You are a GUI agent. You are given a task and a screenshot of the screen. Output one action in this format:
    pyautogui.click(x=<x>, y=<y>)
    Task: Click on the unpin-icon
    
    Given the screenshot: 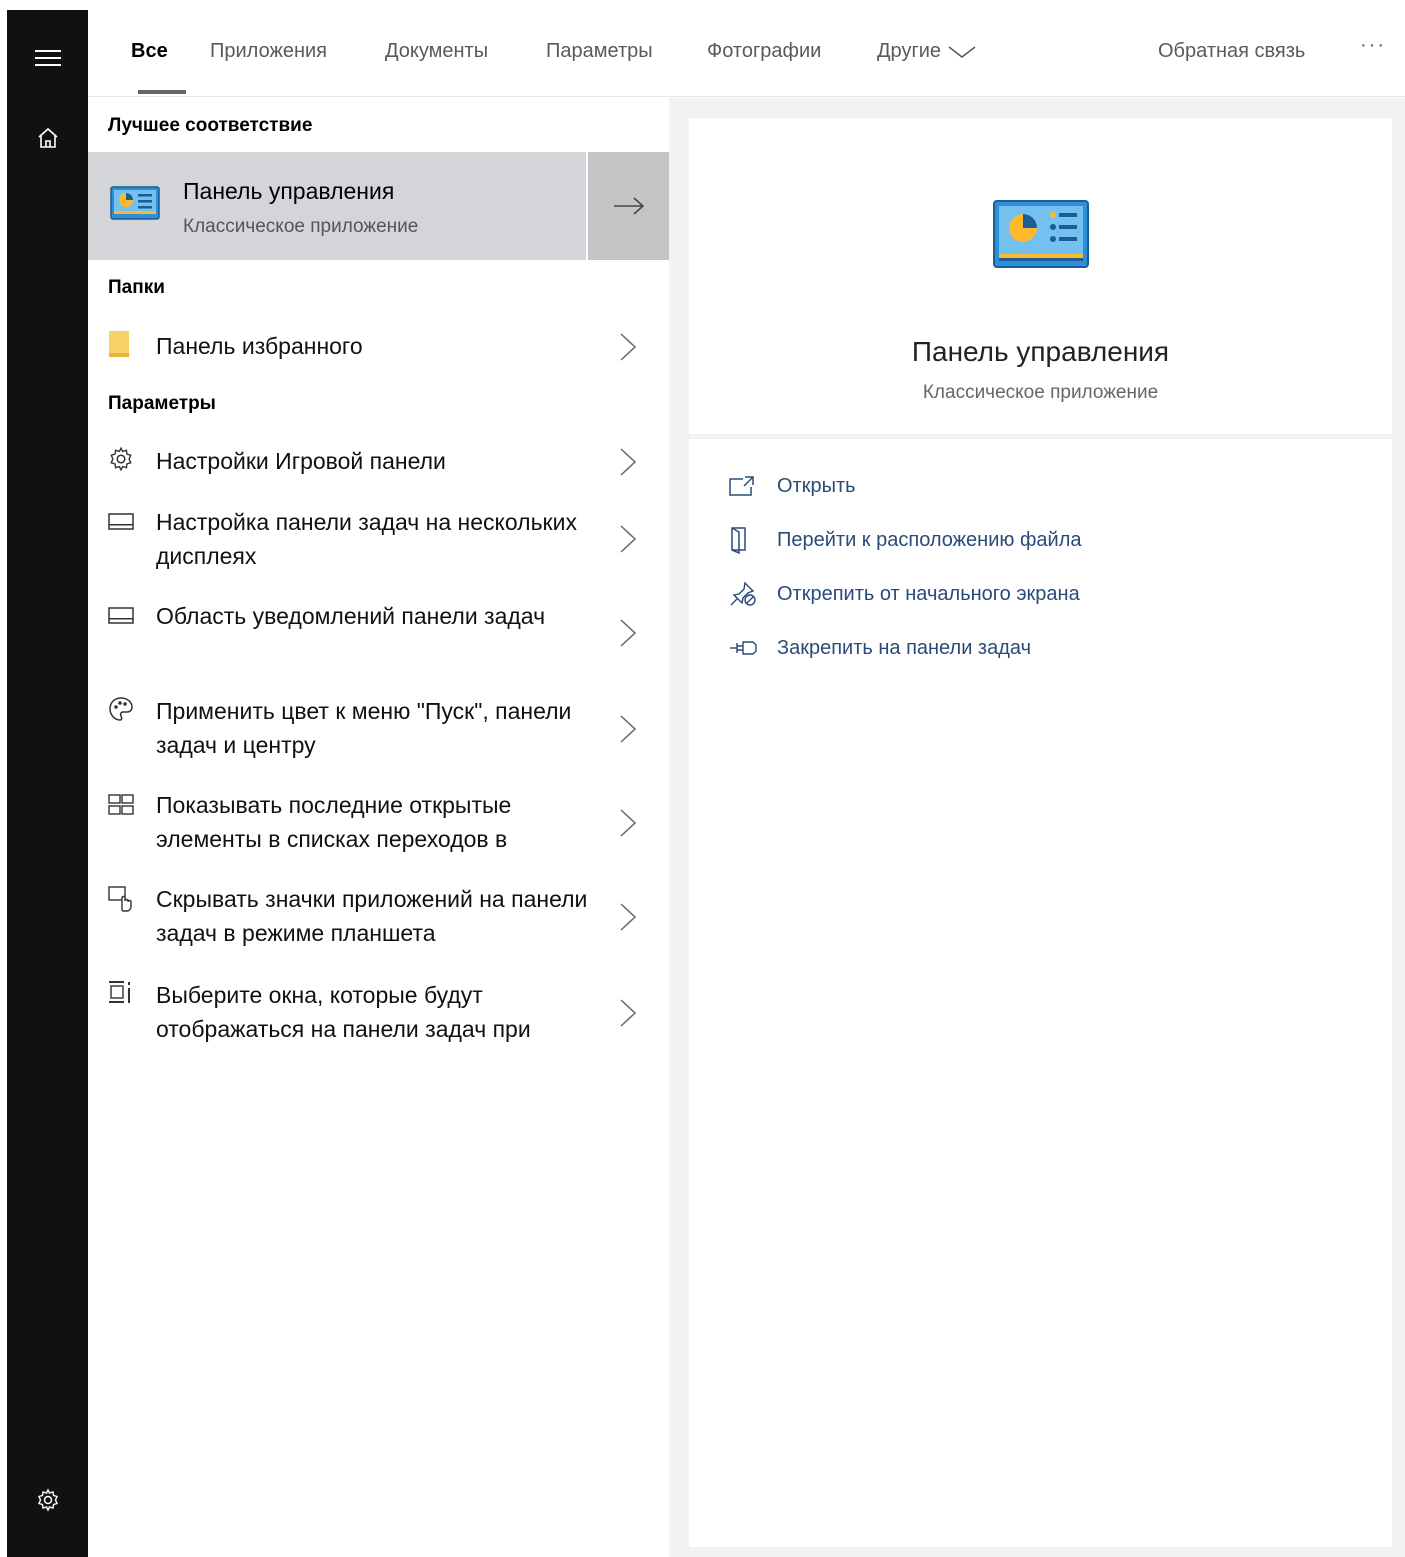 What is the action you would take?
    pyautogui.click(x=743, y=593)
    